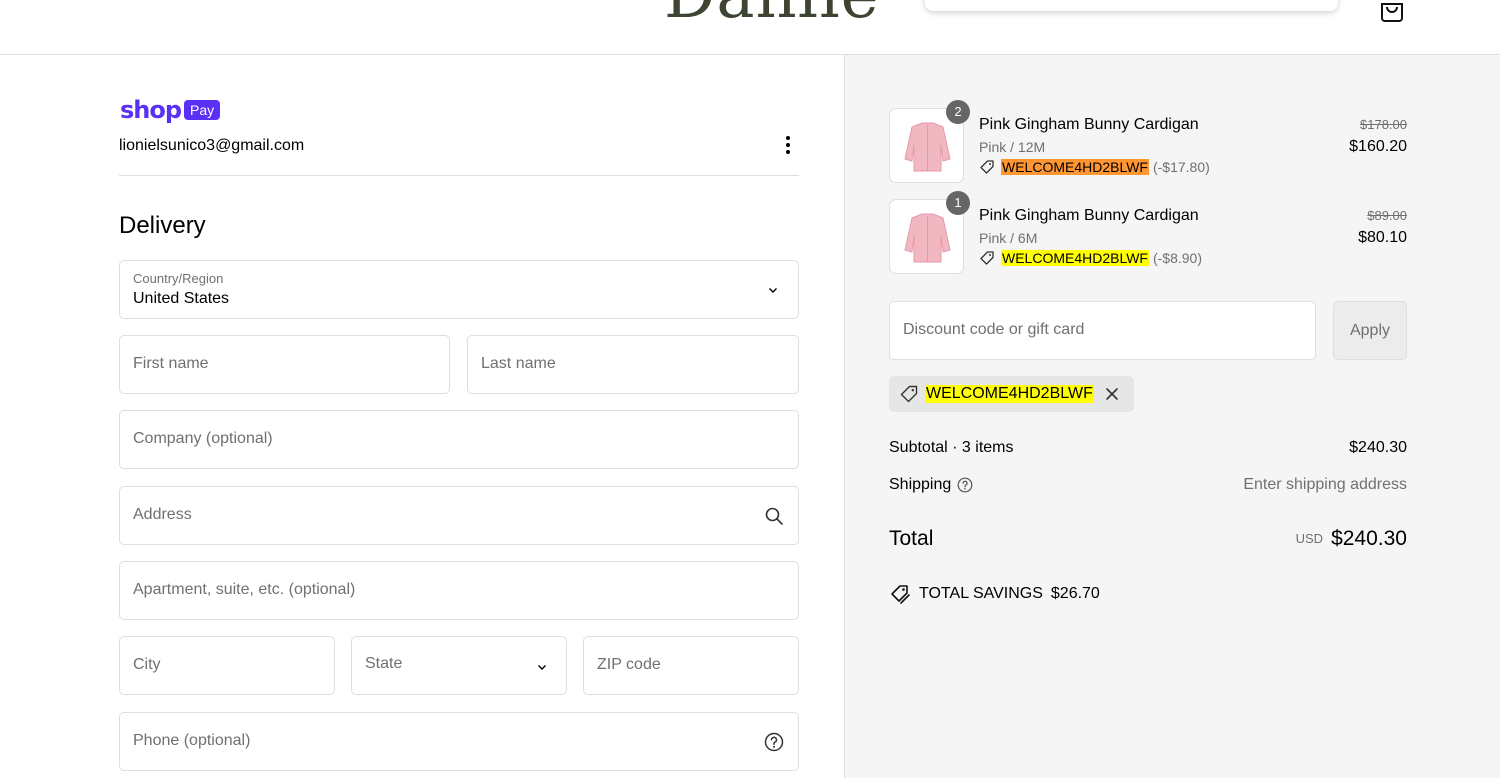 The width and height of the screenshot is (1500, 778). Describe the element at coordinates (691, 665) in the screenshot. I see `zip-field: ZIP code` at that location.